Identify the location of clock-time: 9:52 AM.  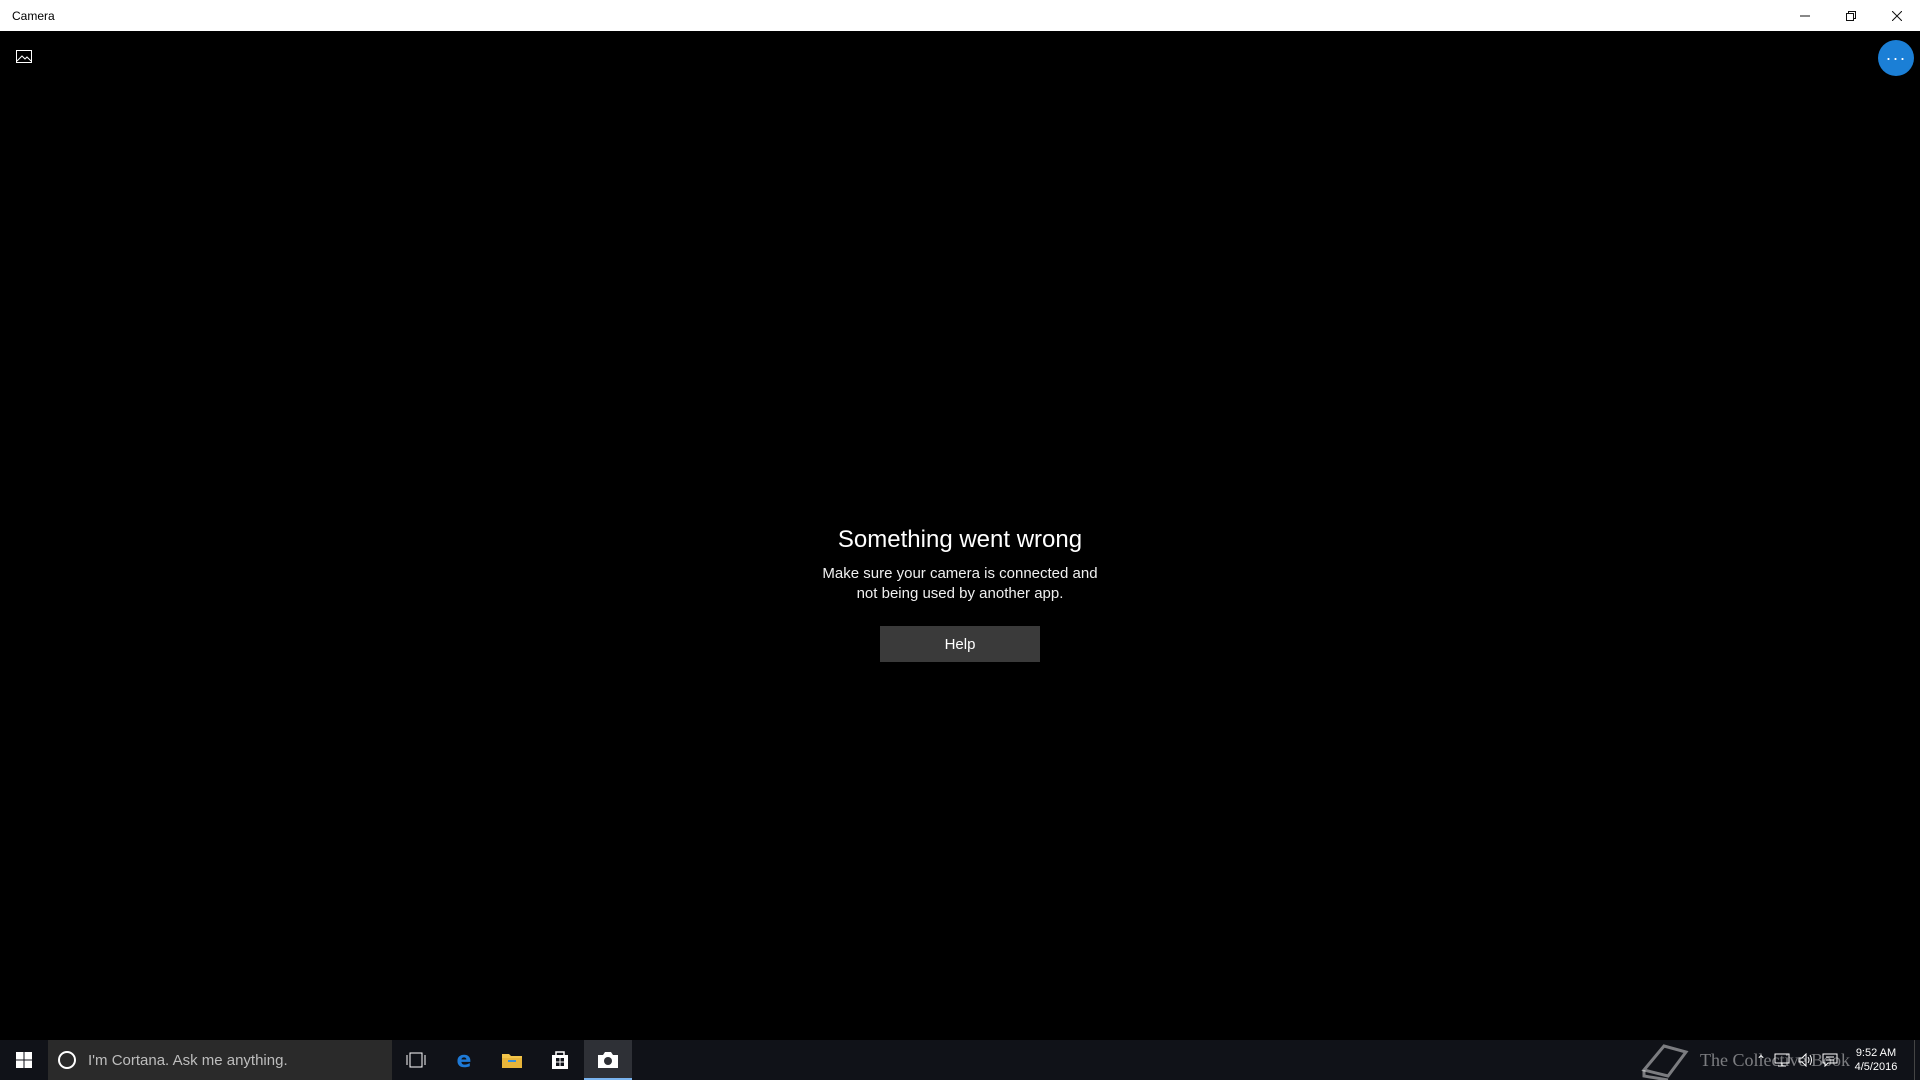
(1876, 1053).